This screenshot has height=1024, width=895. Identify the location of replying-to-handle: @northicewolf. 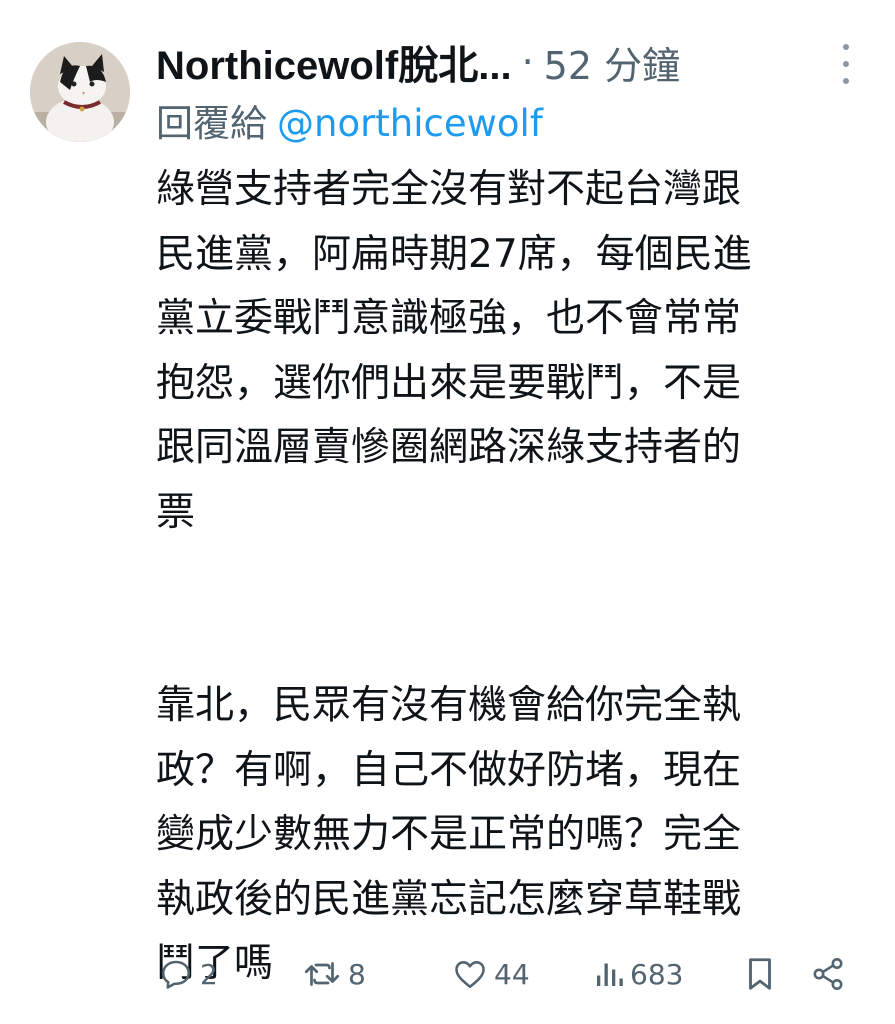
(410, 123).